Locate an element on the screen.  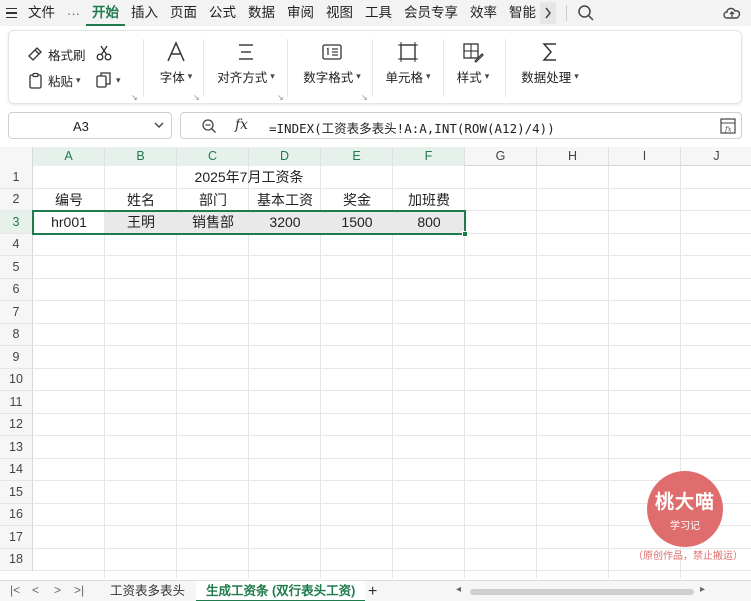
cell-d2: 基本工资 is located at coordinates (285, 200).